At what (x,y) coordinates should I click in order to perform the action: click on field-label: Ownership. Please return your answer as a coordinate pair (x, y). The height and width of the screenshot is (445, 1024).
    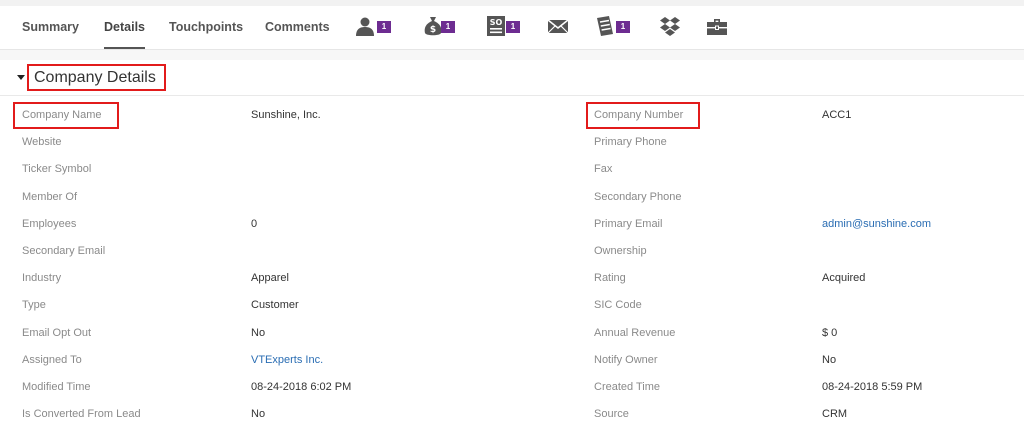
    Looking at the image, I should click on (620, 251).